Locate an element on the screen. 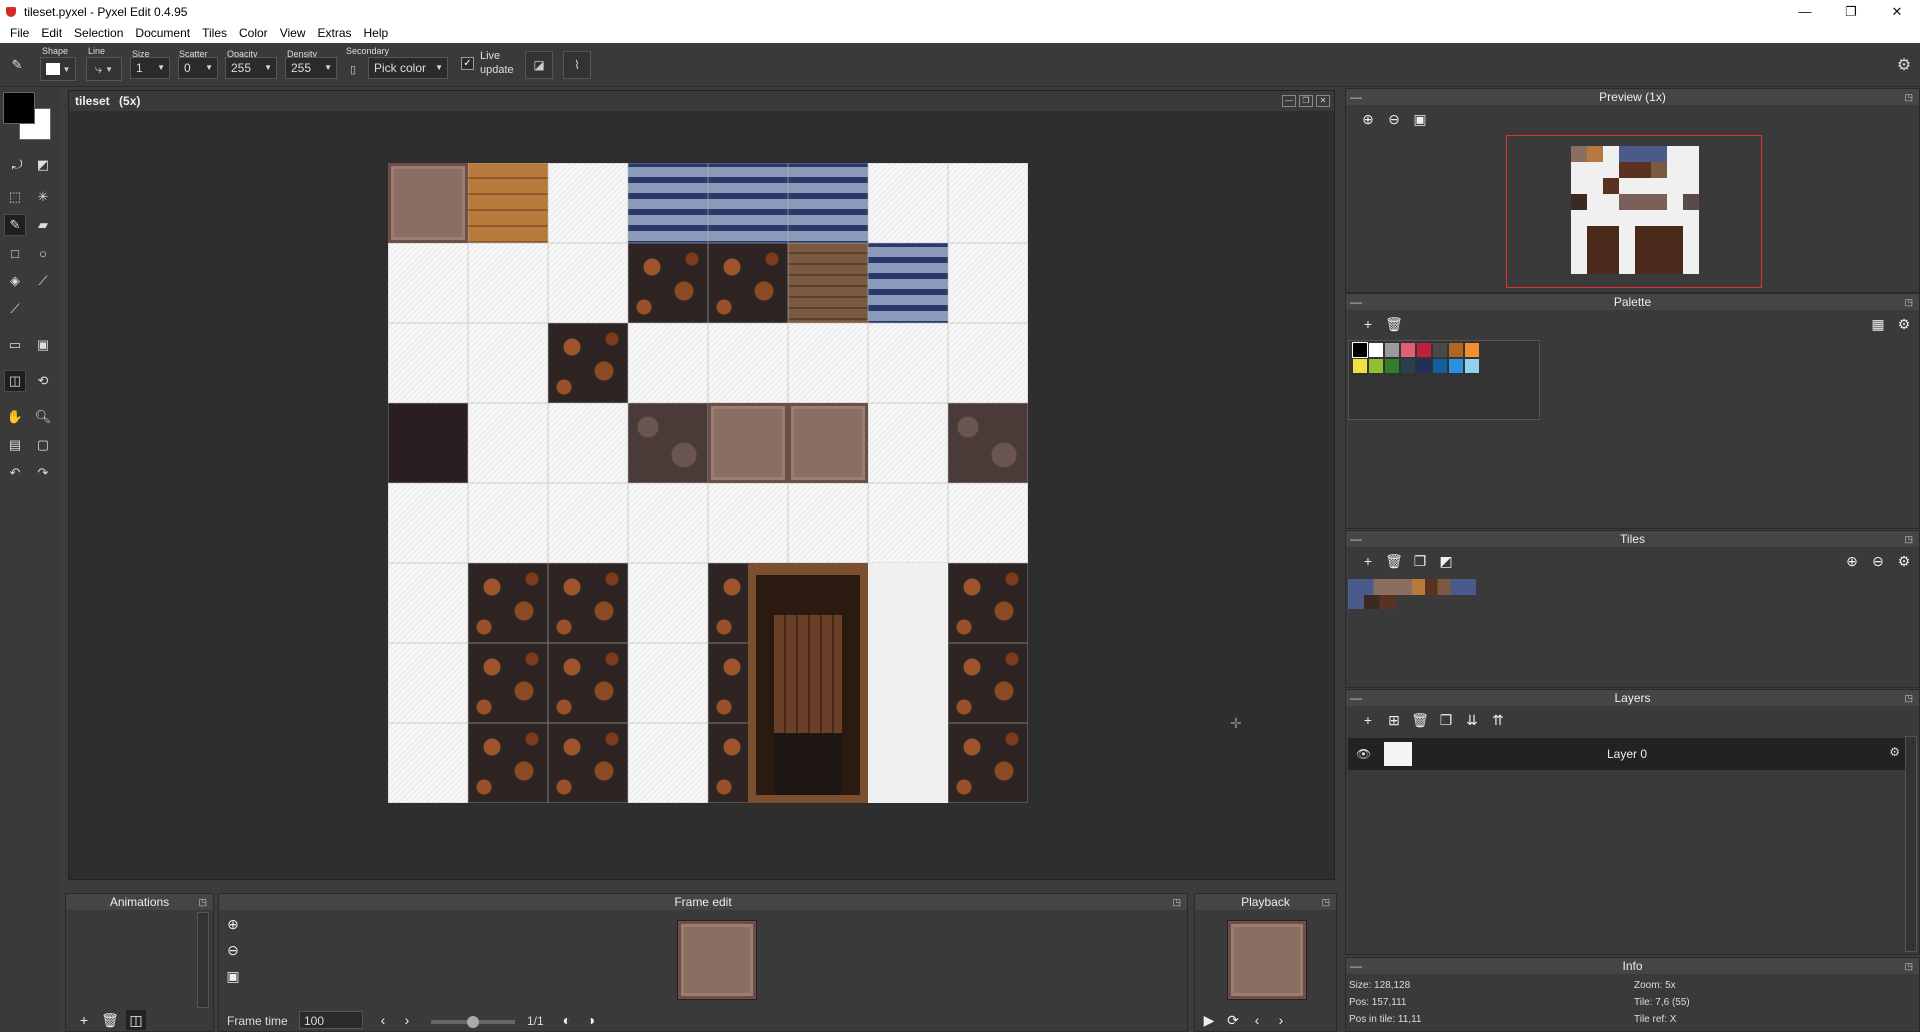 This screenshot has width=1920, height=1032. frame-zoom-out-icon: ⊖ is located at coordinates (233, 950).